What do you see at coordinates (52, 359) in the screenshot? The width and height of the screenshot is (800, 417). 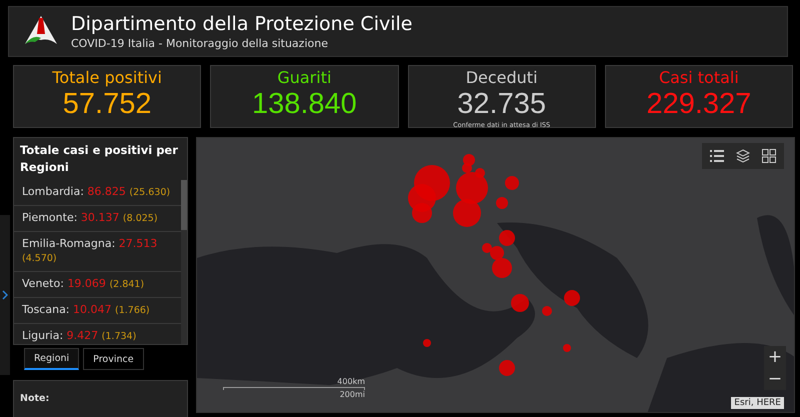 I see `panel-tab: Regioni` at bounding box center [52, 359].